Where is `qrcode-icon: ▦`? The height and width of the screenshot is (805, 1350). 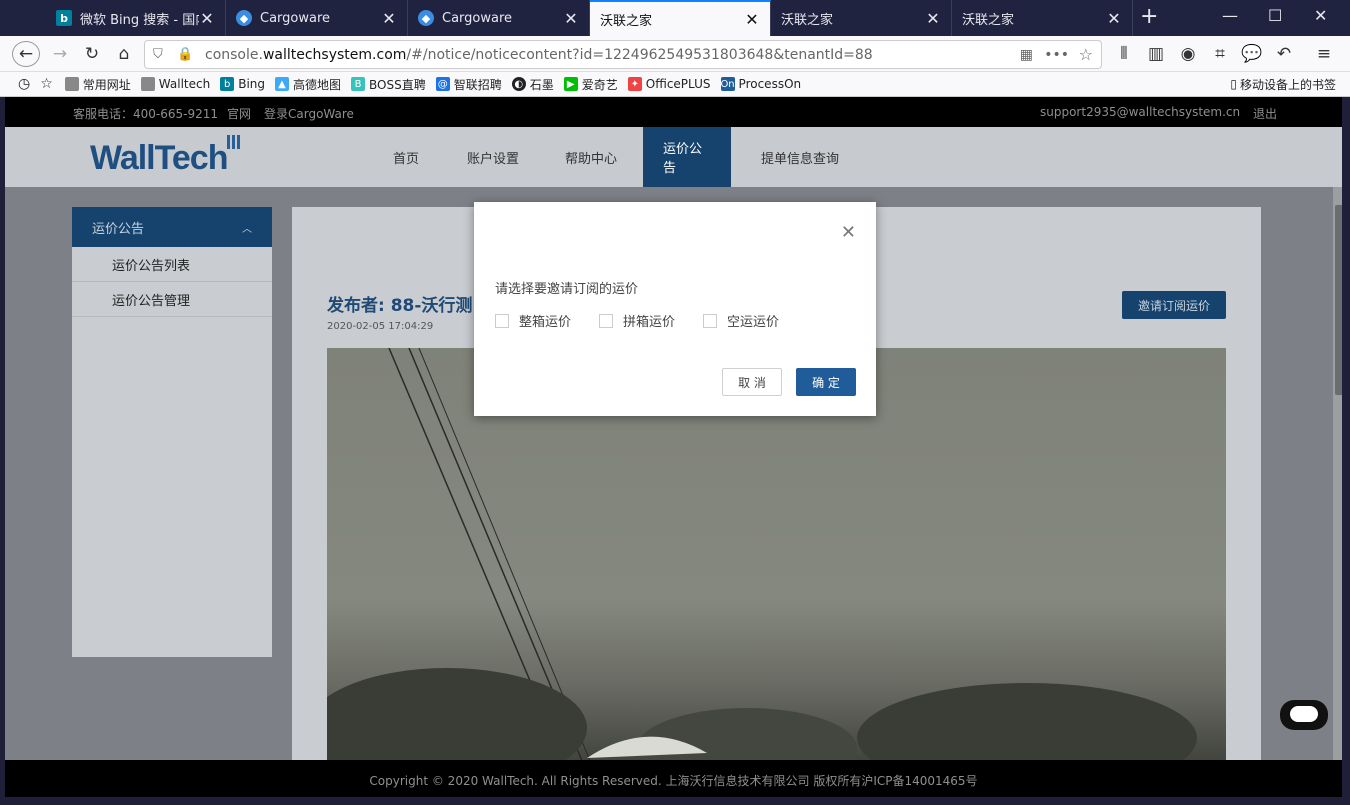
qrcode-icon: ▦ is located at coordinates (1026, 55).